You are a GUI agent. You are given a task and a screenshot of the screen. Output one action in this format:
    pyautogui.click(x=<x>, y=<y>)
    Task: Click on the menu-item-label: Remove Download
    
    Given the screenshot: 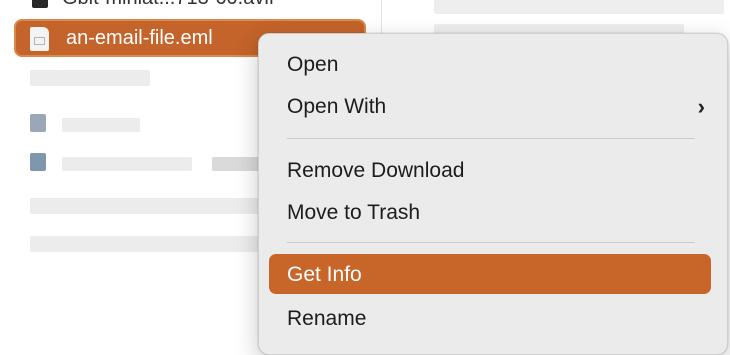 What is the action you would take?
    pyautogui.click(x=376, y=170)
    